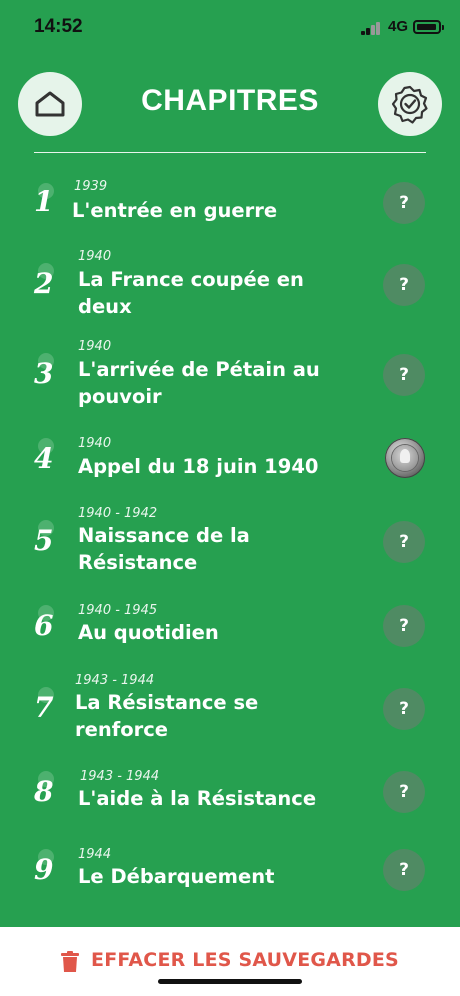  Describe the element at coordinates (405, 458) in the screenshot. I see `medal-icon` at that location.